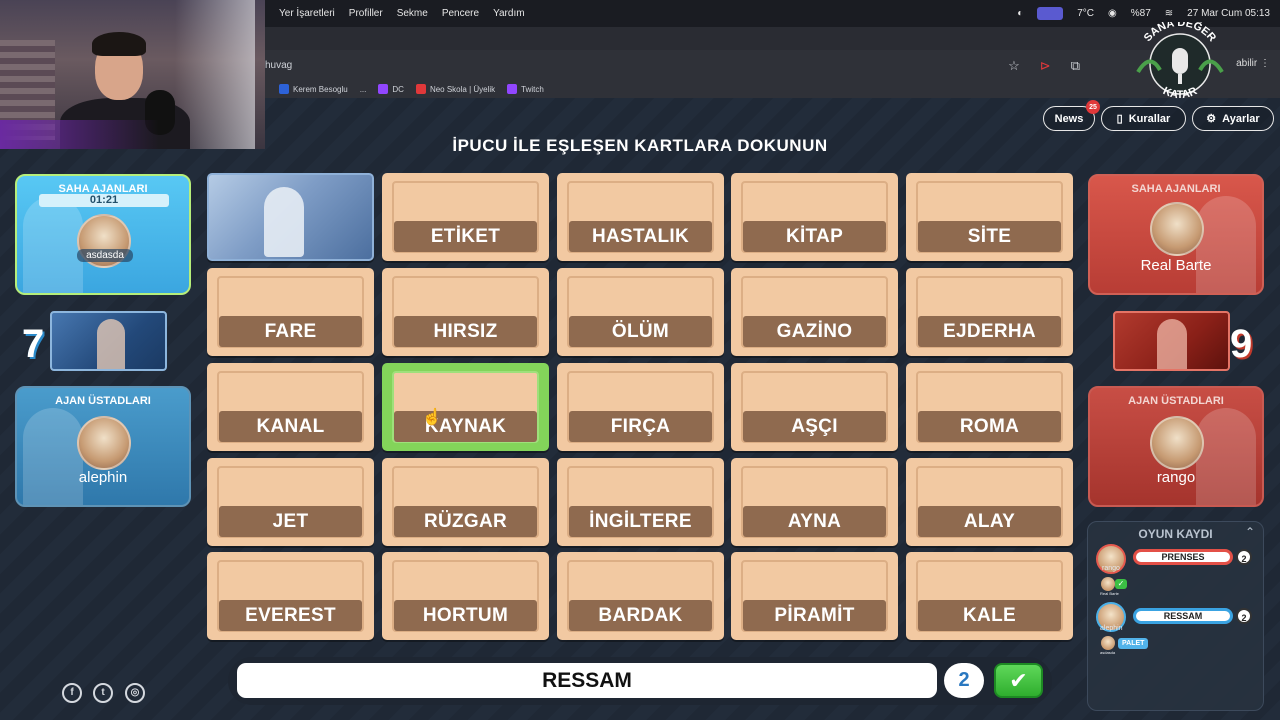  What do you see at coordinates (989, 596) in the screenshot?
I see `word-card: KALE` at bounding box center [989, 596].